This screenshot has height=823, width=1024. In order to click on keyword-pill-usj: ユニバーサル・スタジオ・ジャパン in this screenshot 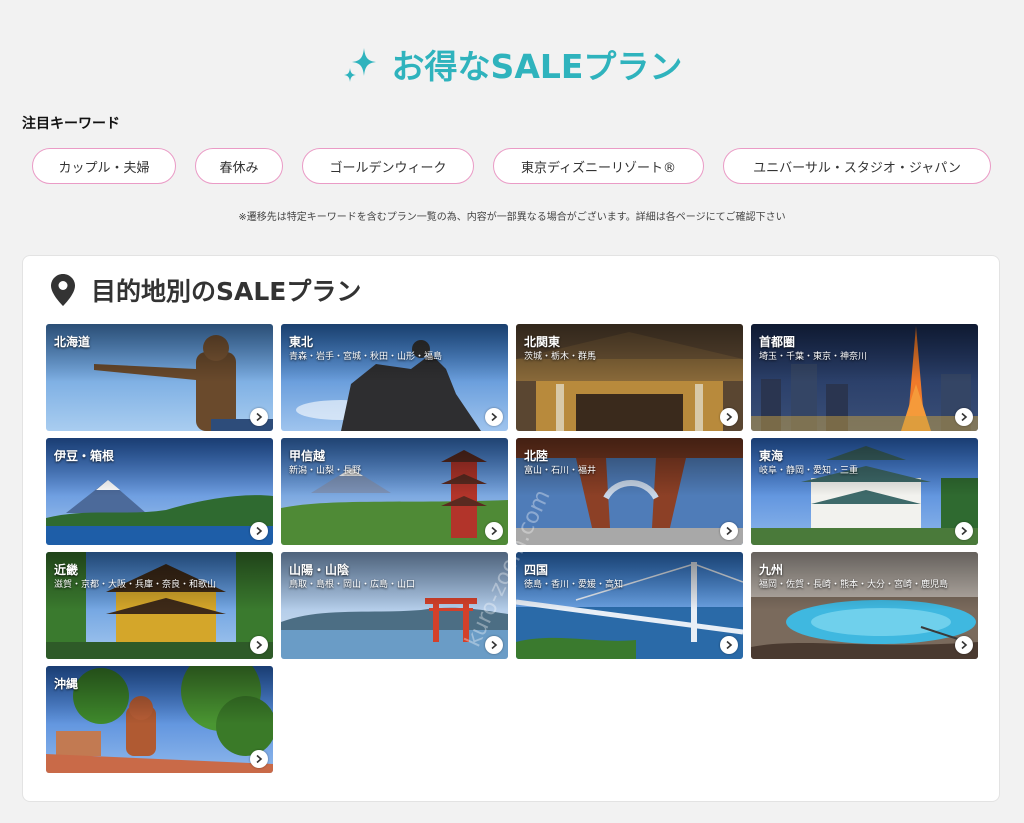, I will do `click(857, 166)`.